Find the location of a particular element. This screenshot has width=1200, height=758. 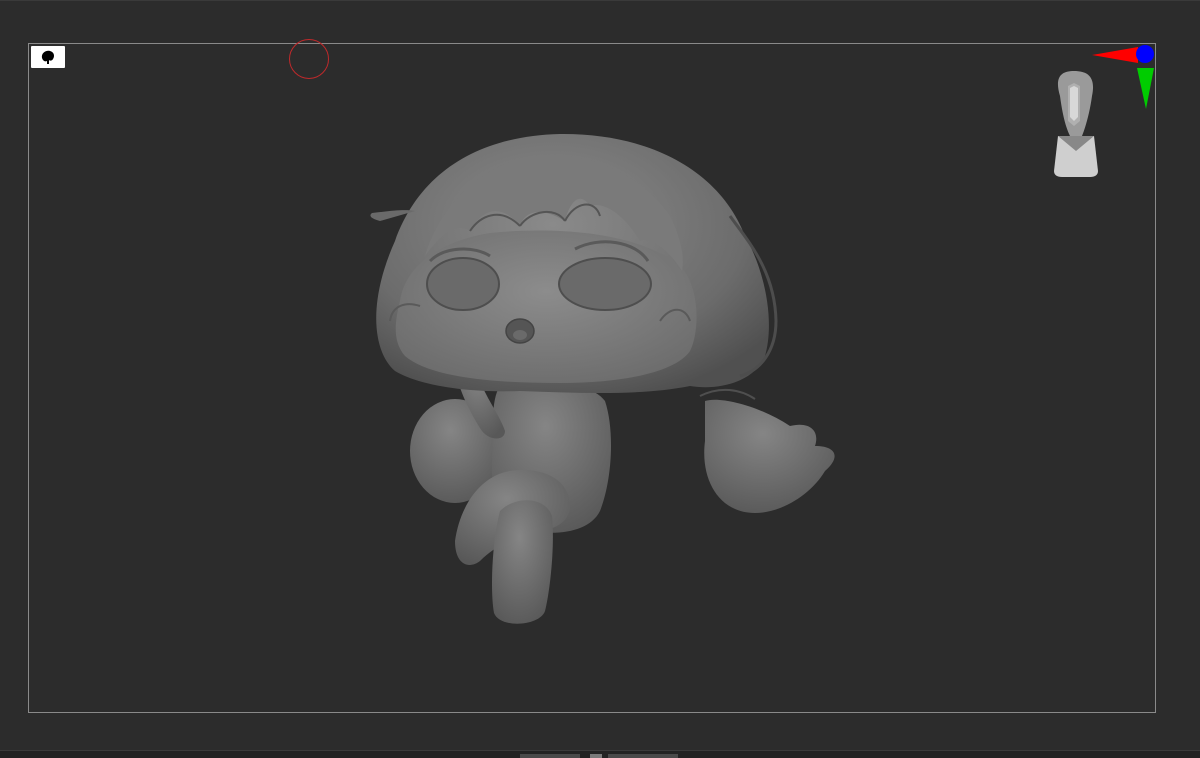

mouth is located at coordinates (520, 331).